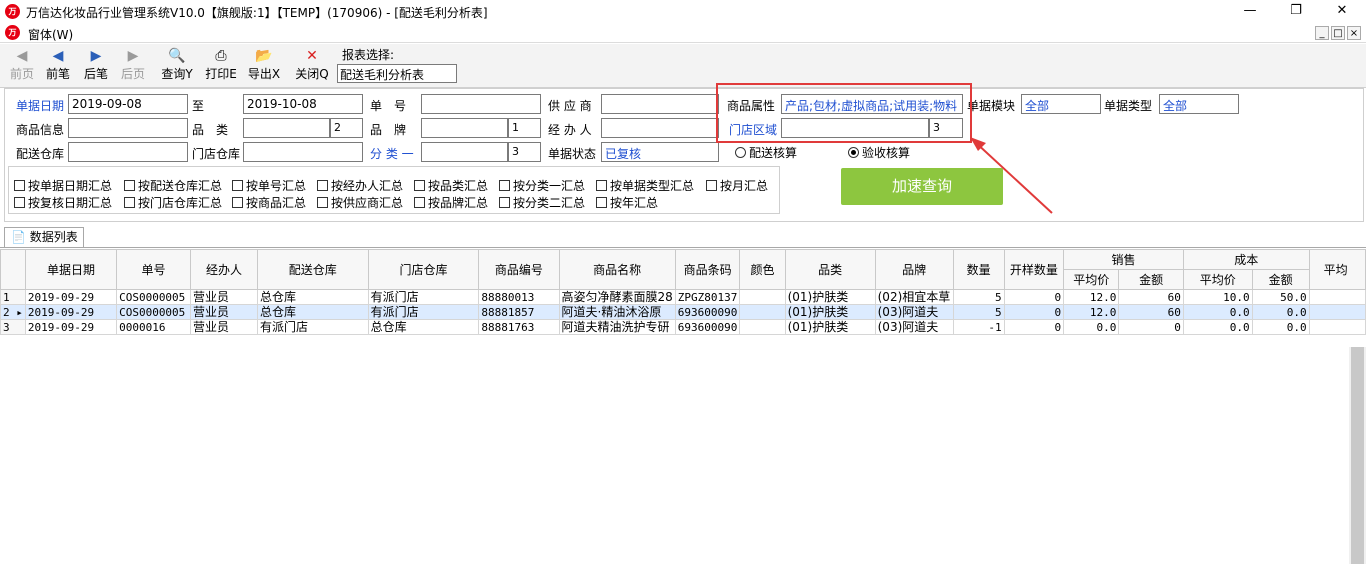 The width and height of the screenshot is (1366, 564). I want to click on doctype-select: 全部, so click(1199, 104).